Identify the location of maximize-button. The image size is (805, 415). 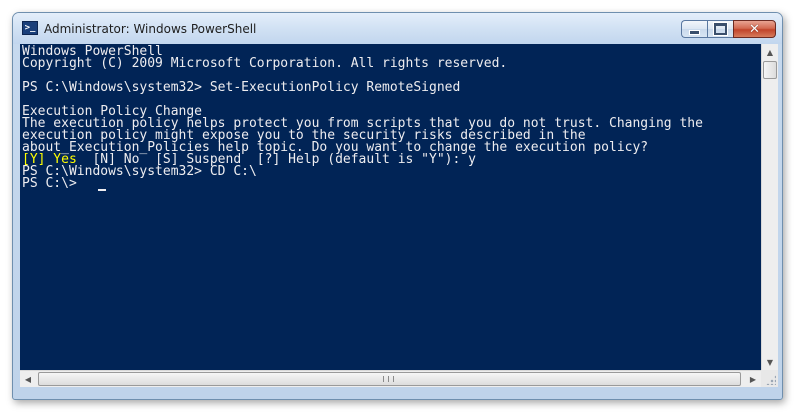
(720, 29).